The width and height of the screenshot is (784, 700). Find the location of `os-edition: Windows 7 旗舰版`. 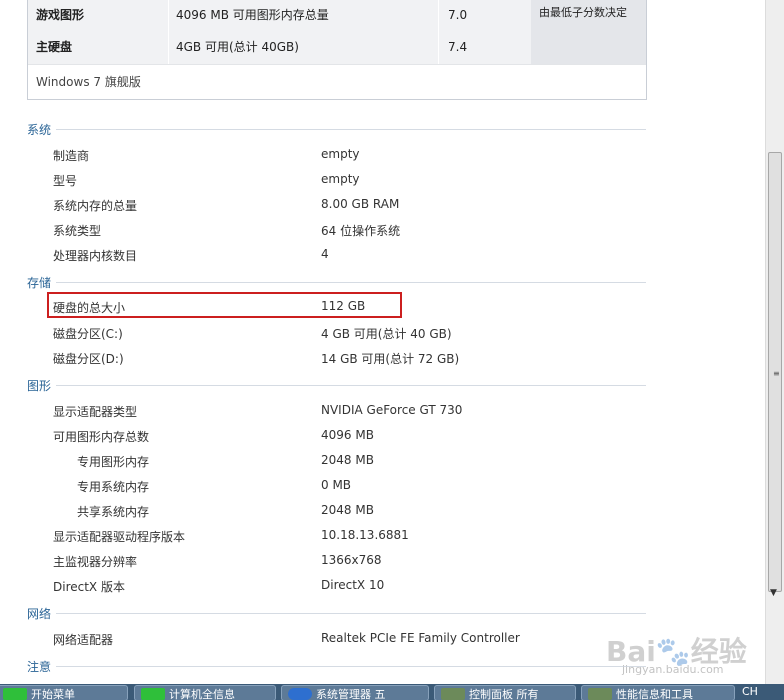

os-edition: Windows 7 旗舰版 is located at coordinates (88, 82).